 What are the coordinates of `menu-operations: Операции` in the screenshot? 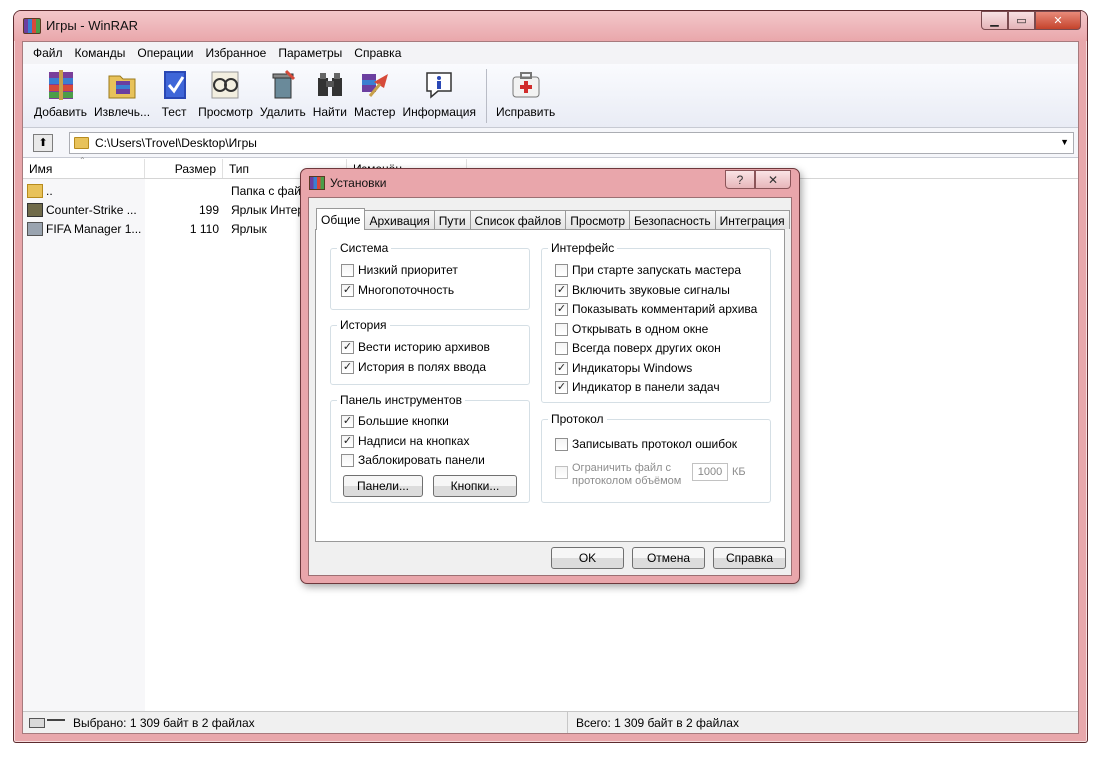 It's located at (165, 53).